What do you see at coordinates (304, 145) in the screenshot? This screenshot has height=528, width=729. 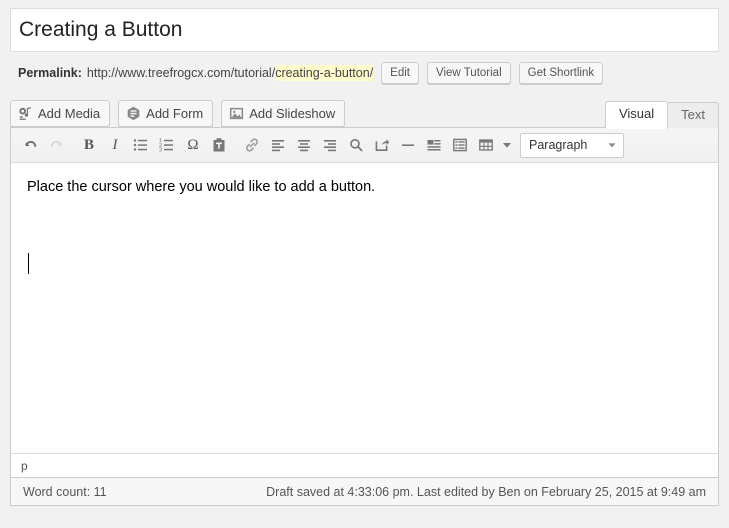 I see `align-center-icon` at bounding box center [304, 145].